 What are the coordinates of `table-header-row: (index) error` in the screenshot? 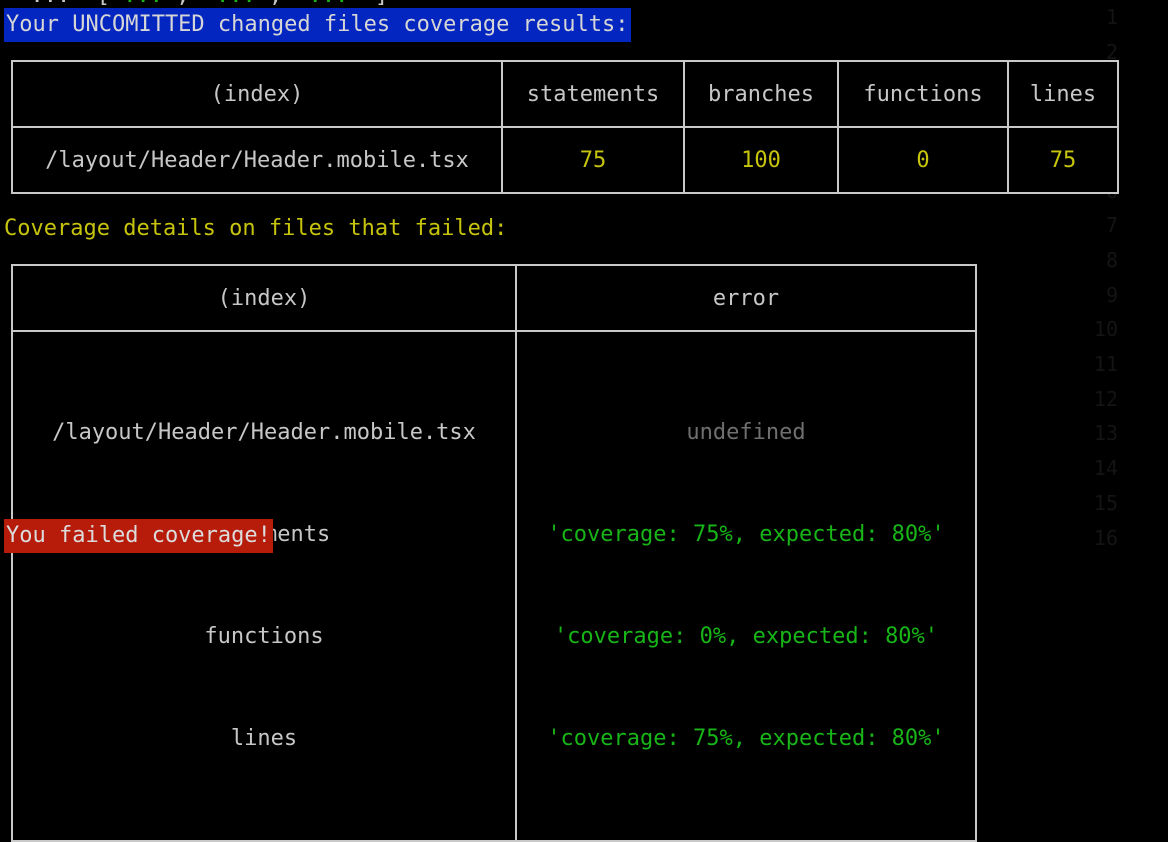 It's located at (494, 298).